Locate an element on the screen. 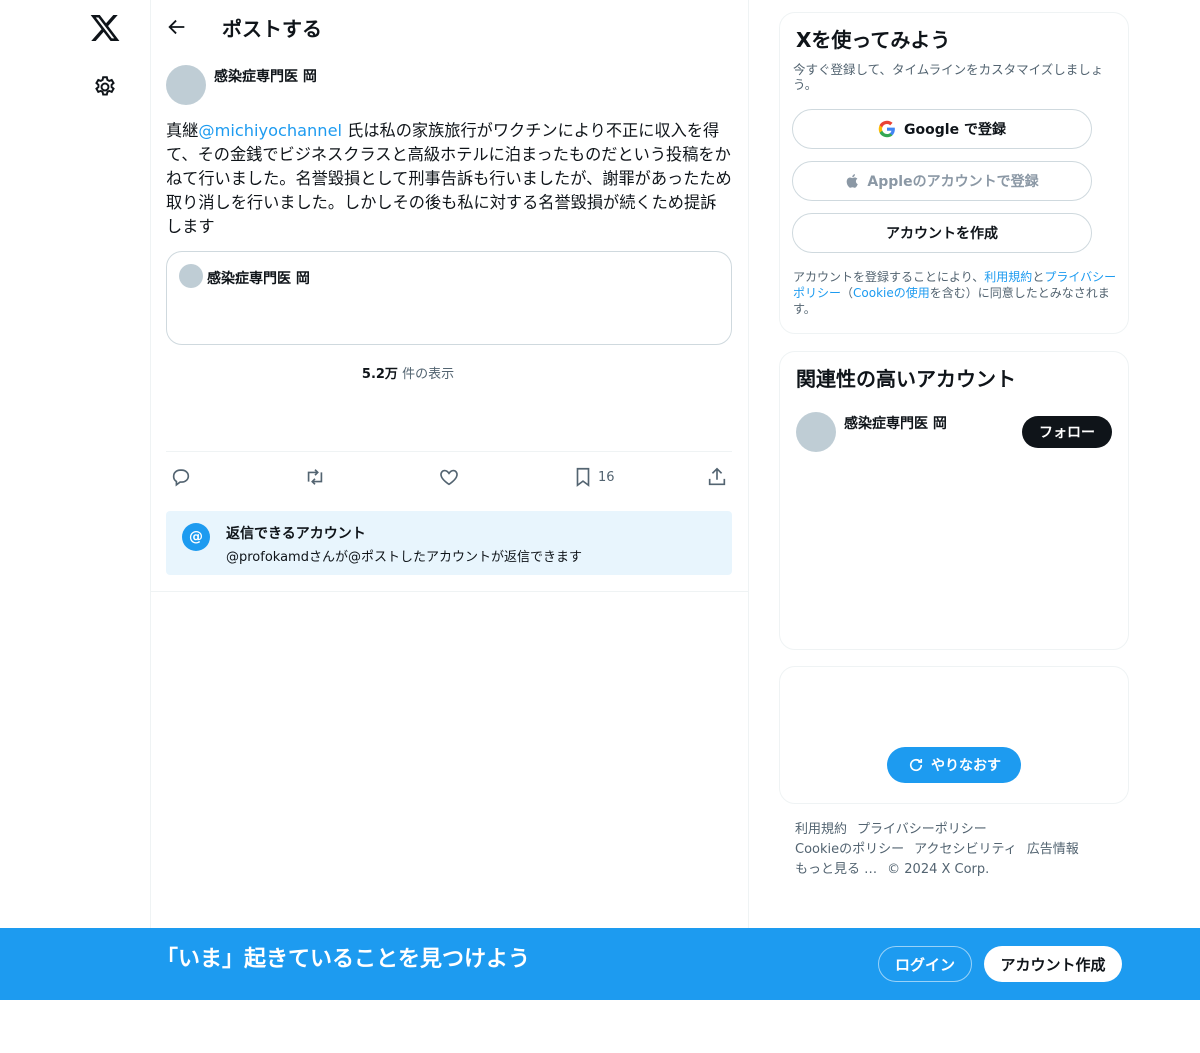 Image resolution: width=1200 pixels, height=1053 pixels. like-heart-icon is located at coordinates (449, 477).